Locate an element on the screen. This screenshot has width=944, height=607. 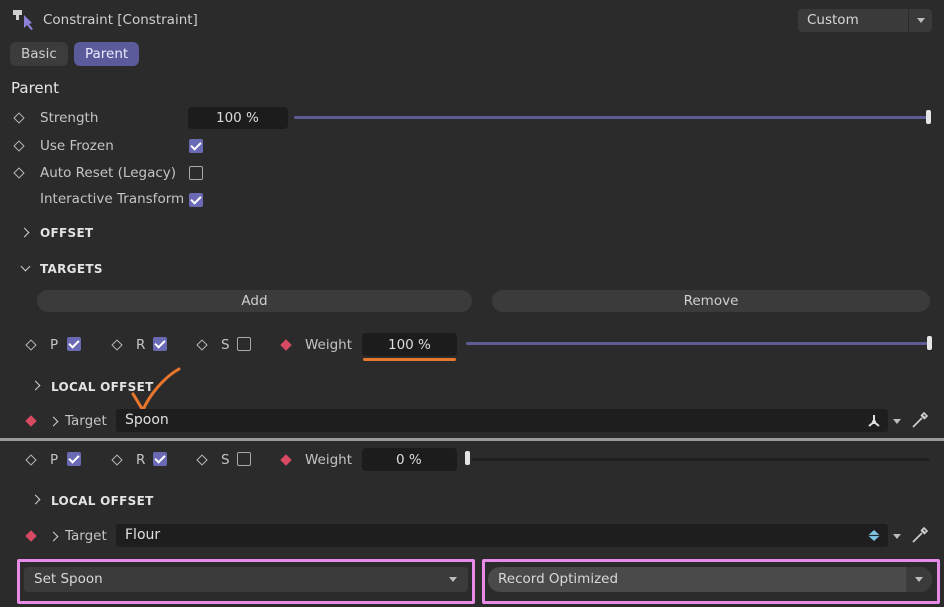
window-title: Constraint [Constraint] is located at coordinates (120, 20).